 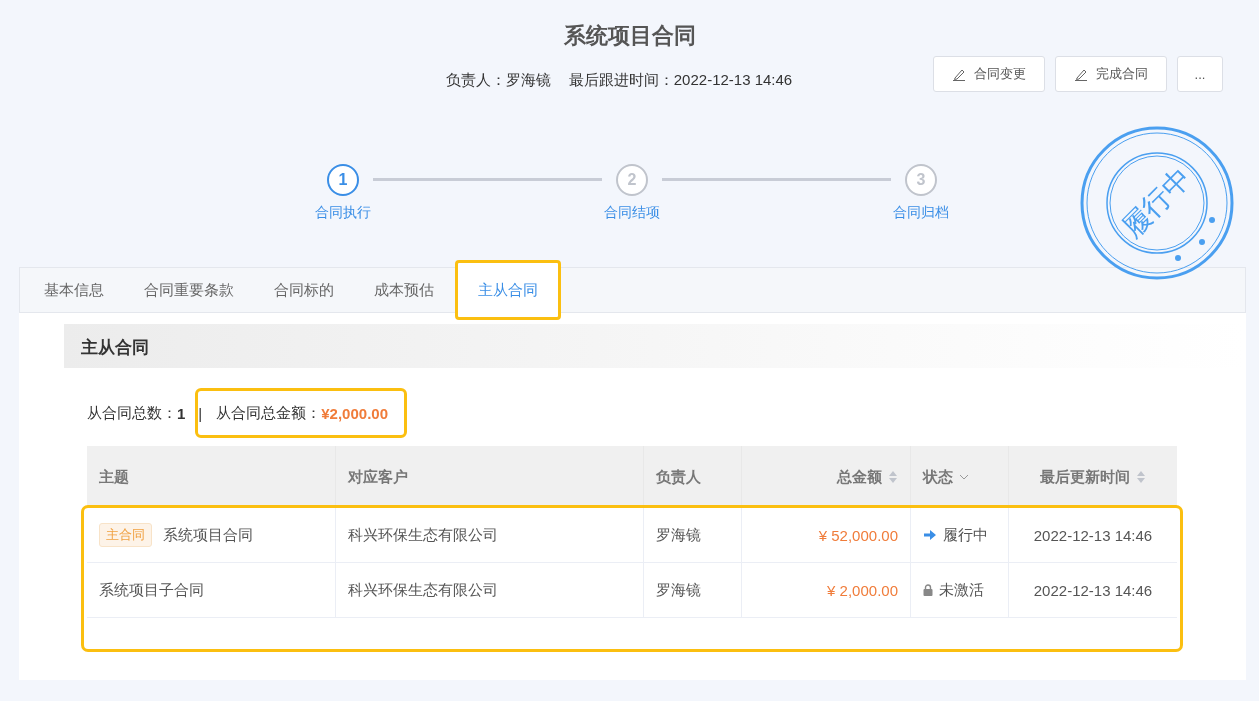 I want to click on tab: 主从合同, so click(x=508, y=290).